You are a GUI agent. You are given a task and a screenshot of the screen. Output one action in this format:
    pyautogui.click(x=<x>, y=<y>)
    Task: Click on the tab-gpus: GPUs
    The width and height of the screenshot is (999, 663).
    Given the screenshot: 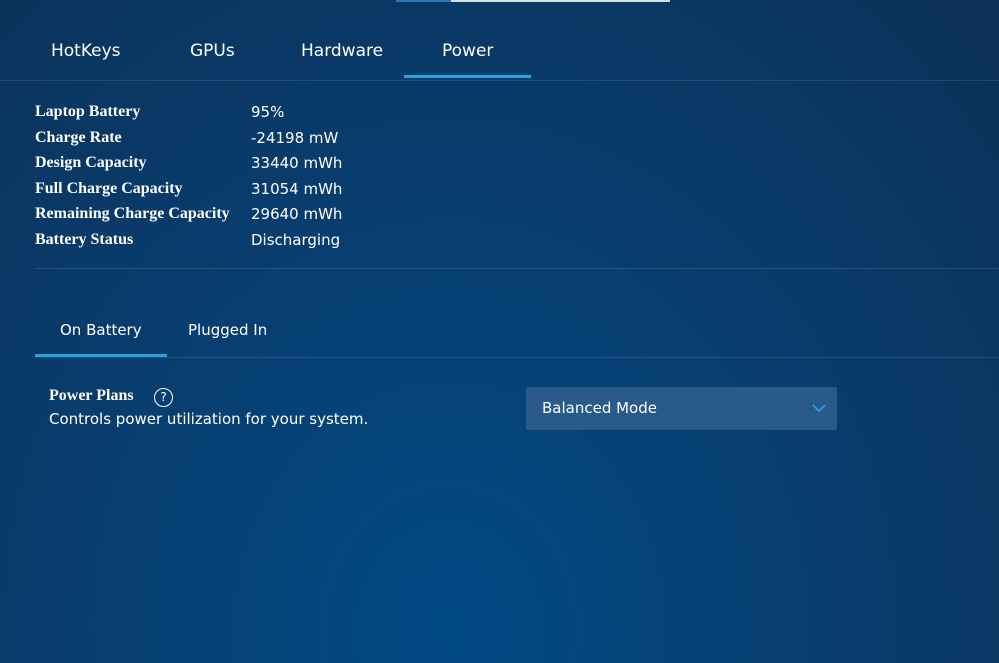 What is the action you would take?
    pyautogui.click(x=212, y=51)
    